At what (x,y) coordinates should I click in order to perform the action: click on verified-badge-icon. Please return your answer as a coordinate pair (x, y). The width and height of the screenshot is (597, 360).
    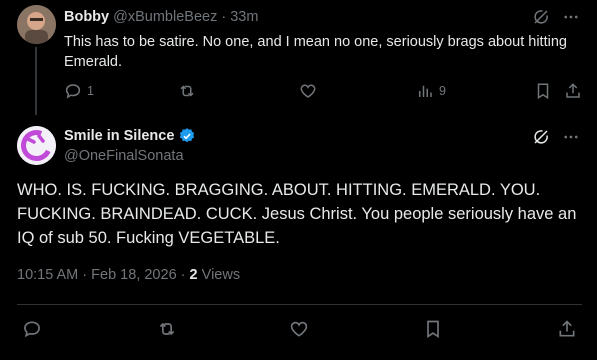
    Looking at the image, I should click on (187, 136).